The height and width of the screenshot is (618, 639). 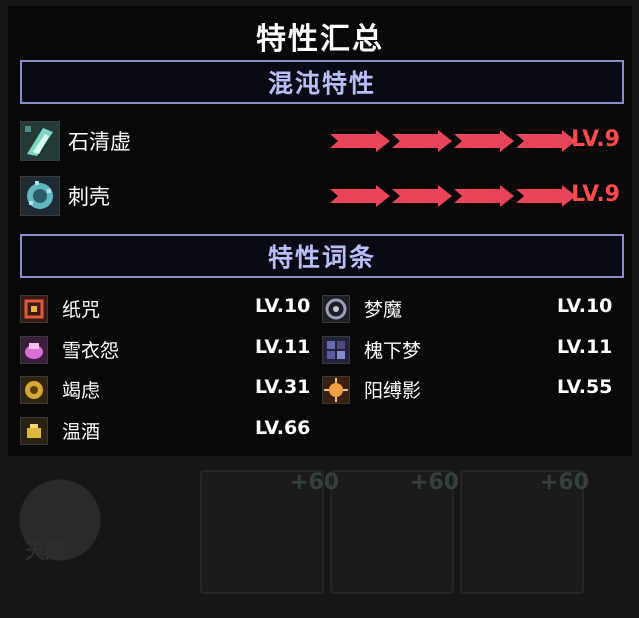 I want to click on trait-entry: 阳缚影 LV.55, so click(x=472, y=389).